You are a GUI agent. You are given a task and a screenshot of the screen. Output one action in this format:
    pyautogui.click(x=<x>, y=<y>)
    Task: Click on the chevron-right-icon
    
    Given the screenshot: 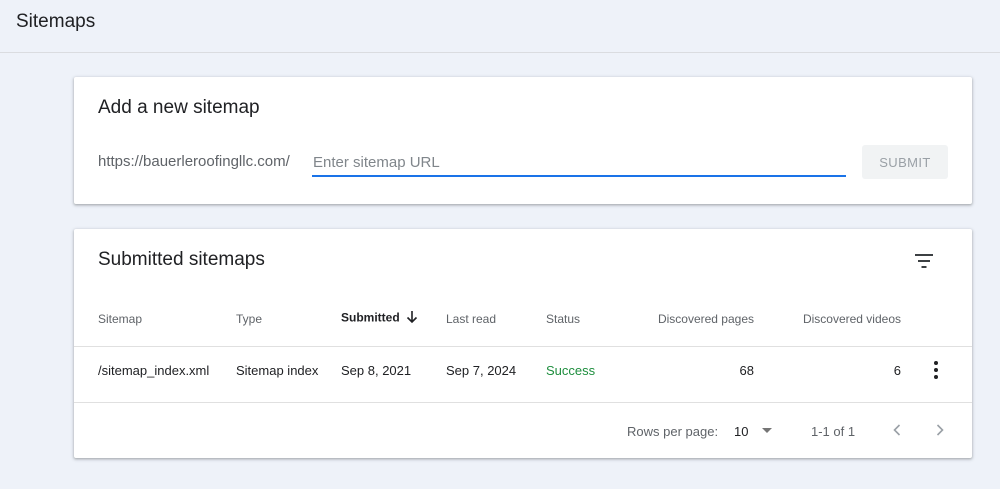 What is the action you would take?
    pyautogui.click(x=940, y=430)
    